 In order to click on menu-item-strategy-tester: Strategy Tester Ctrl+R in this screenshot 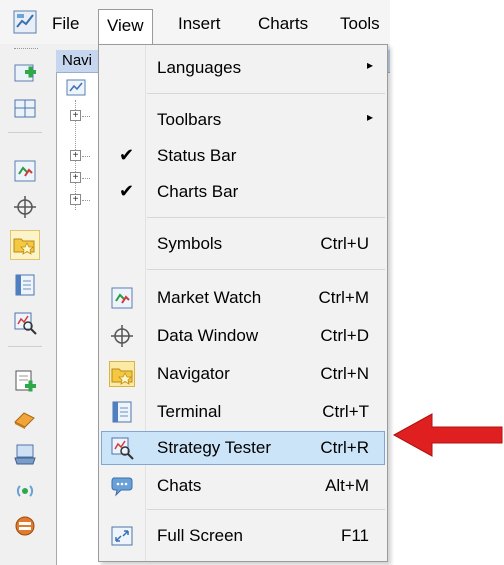, I will do `click(243, 448)`.